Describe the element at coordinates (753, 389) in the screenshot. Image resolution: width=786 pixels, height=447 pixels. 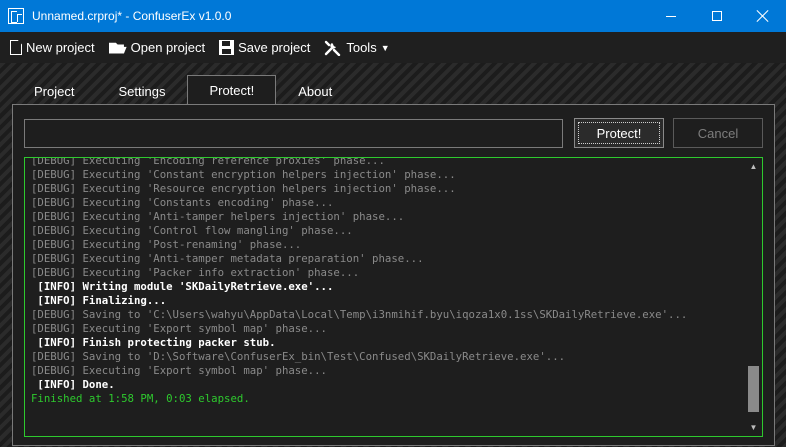
I see `scrollbar-thumb` at that location.